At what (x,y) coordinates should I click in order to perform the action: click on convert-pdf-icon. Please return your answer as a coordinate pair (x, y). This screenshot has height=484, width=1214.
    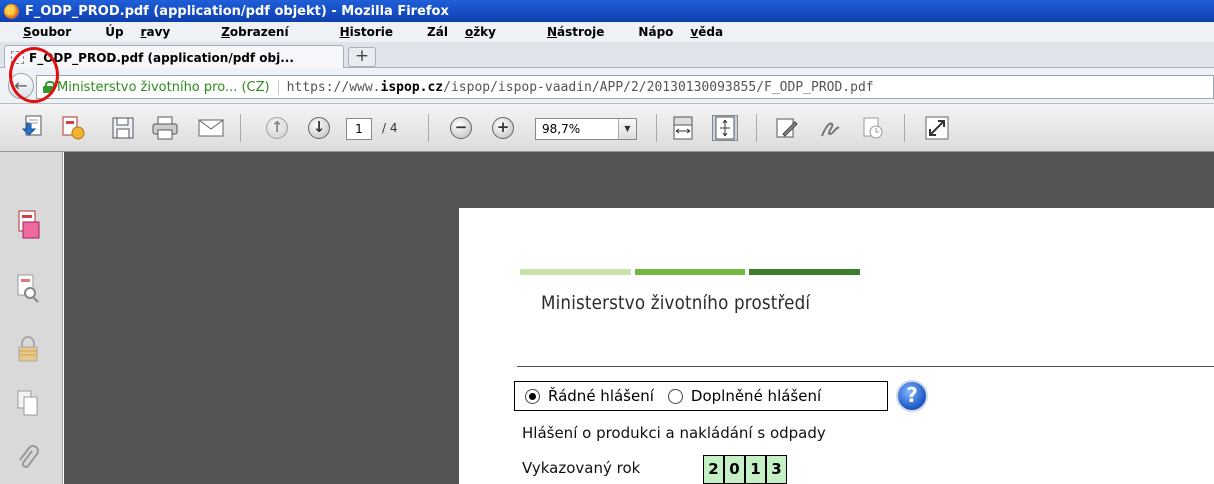
    Looking at the image, I should click on (73, 128).